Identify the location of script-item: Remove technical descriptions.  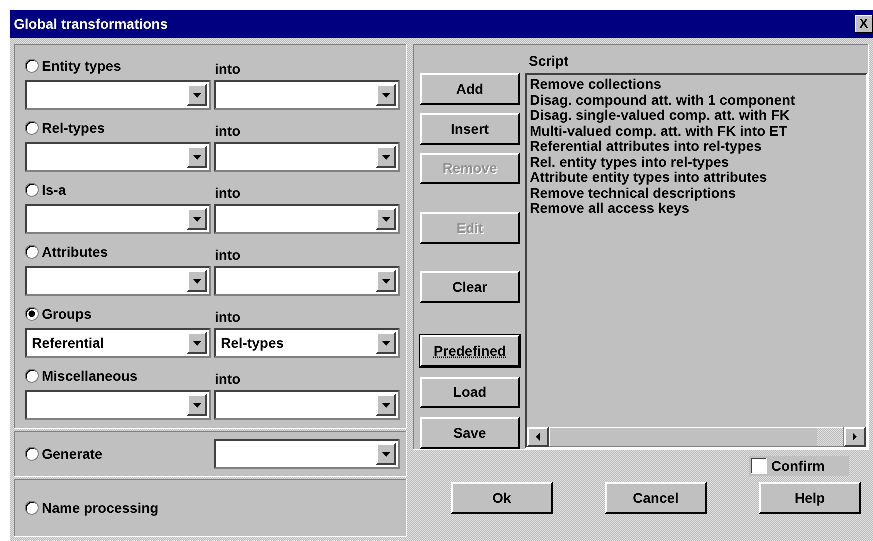
(696, 193).